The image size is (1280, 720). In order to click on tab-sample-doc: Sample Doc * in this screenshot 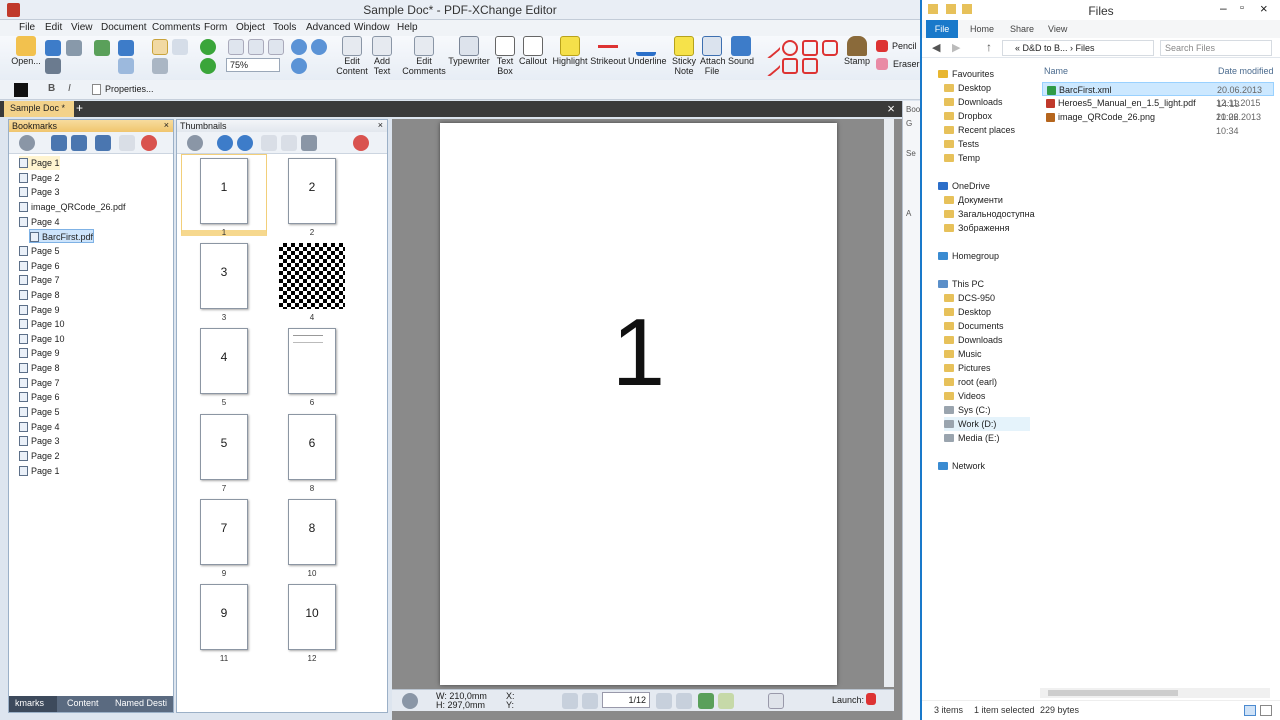, I will do `click(39, 109)`.